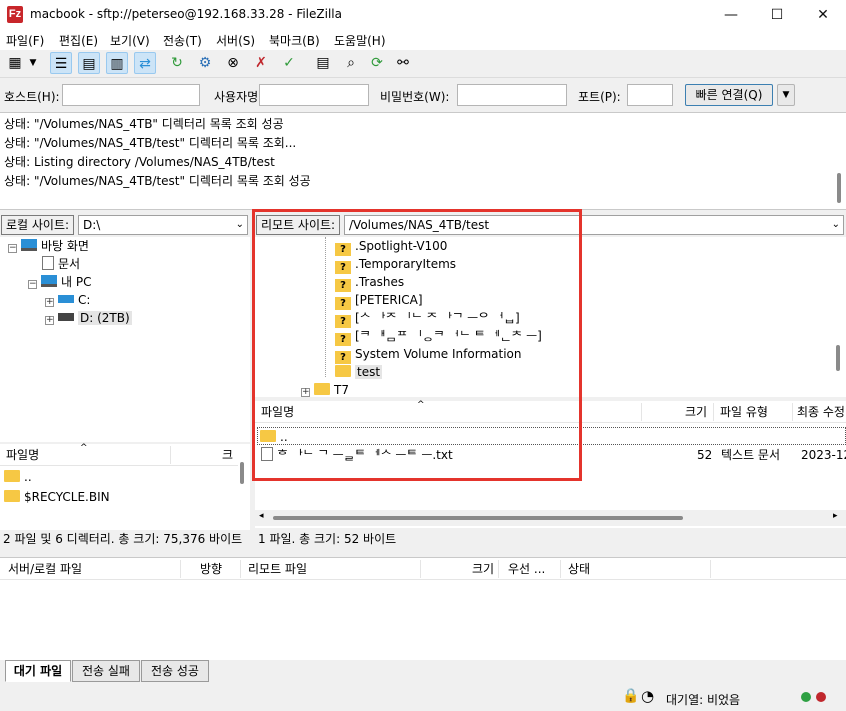 This screenshot has height=711, width=846. What do you see at coordinates (786, 95) in the screenshot?
I see `quickconnect-dropdown-icon: ▼` at bounding box center [786, 95].